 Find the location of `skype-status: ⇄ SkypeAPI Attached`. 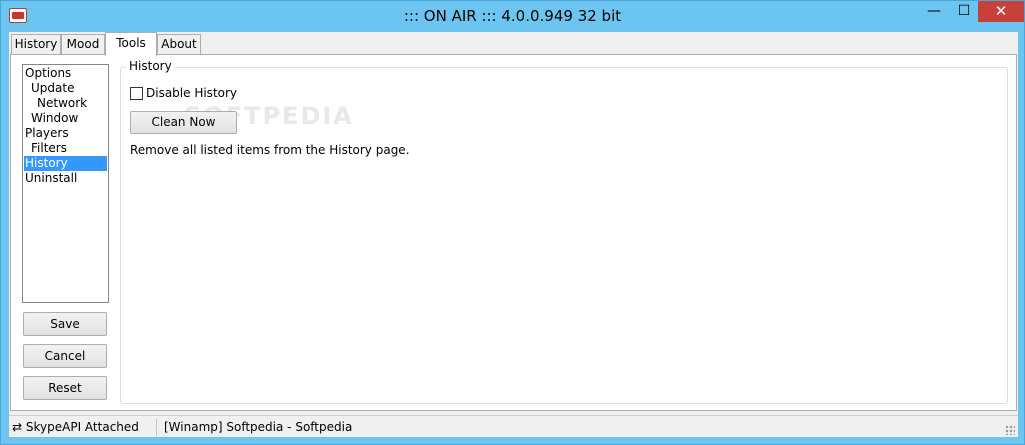

skype-status: ⇄ SkypeAPI Attached is located at coordinates (75, 427).